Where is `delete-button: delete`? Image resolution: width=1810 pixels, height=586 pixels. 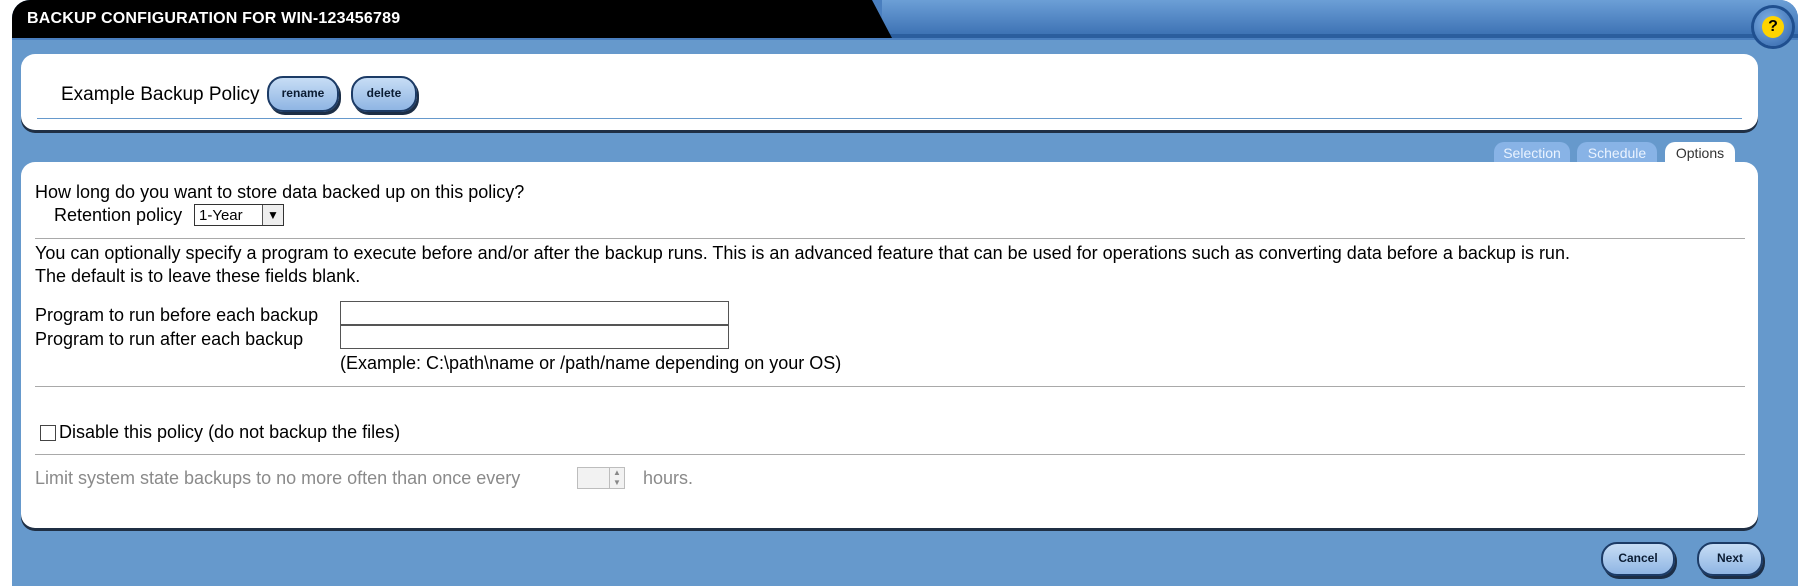
delete-button: delete is located at coordinates (384, 94).